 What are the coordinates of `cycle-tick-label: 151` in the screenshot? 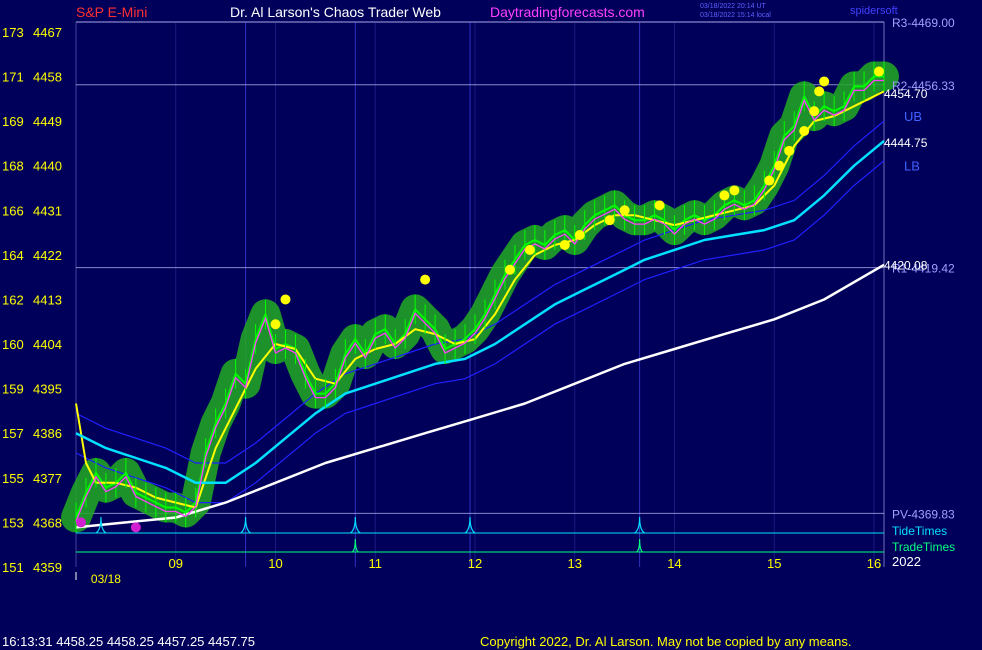 It's located at (13, 567).